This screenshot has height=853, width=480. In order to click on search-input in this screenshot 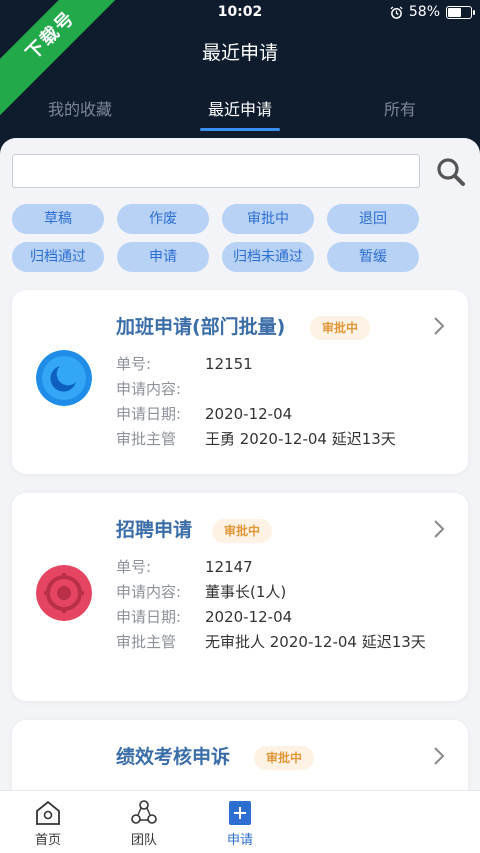, I will do `click(216, 171)`.